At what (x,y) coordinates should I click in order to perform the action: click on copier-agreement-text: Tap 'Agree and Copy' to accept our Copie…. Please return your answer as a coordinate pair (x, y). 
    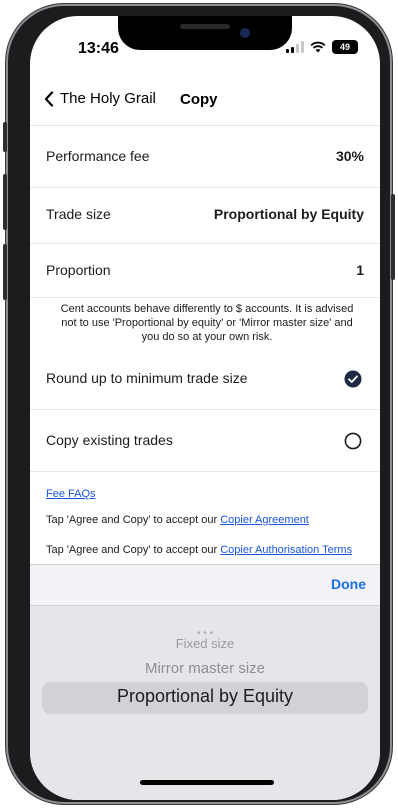
    Looking at the image, I should click on (211, 520).